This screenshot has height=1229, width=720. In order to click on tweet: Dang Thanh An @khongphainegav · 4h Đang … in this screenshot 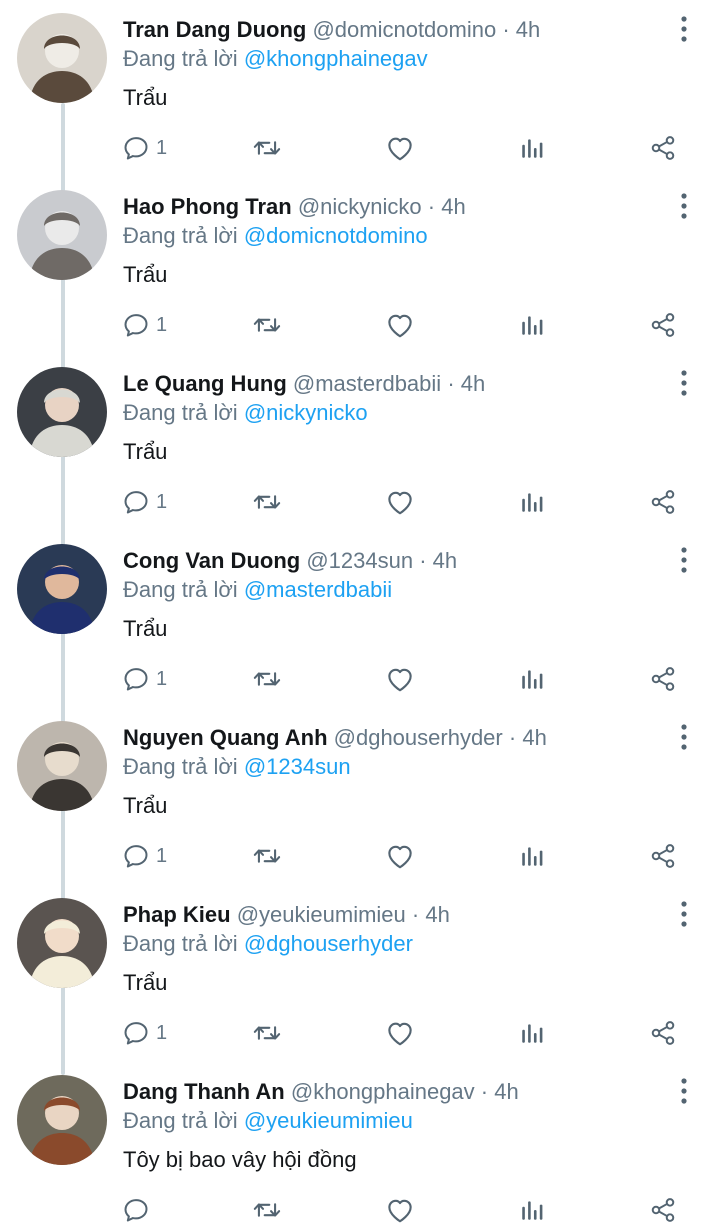, I will do `click(360, 1145)`.